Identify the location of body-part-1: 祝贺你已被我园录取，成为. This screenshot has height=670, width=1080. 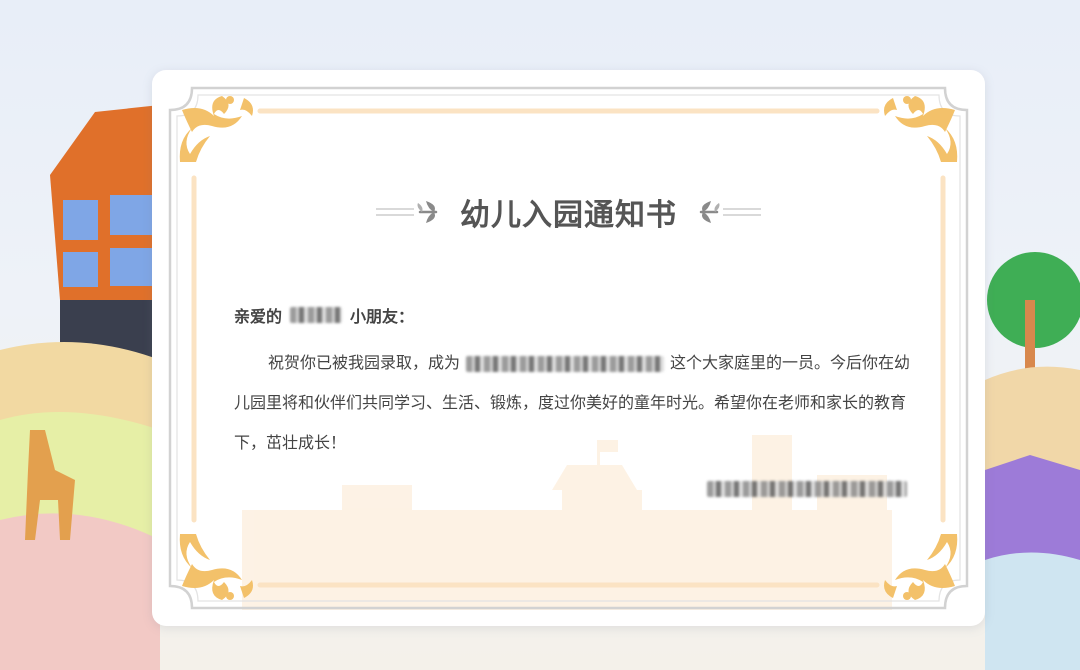
(364, 362).